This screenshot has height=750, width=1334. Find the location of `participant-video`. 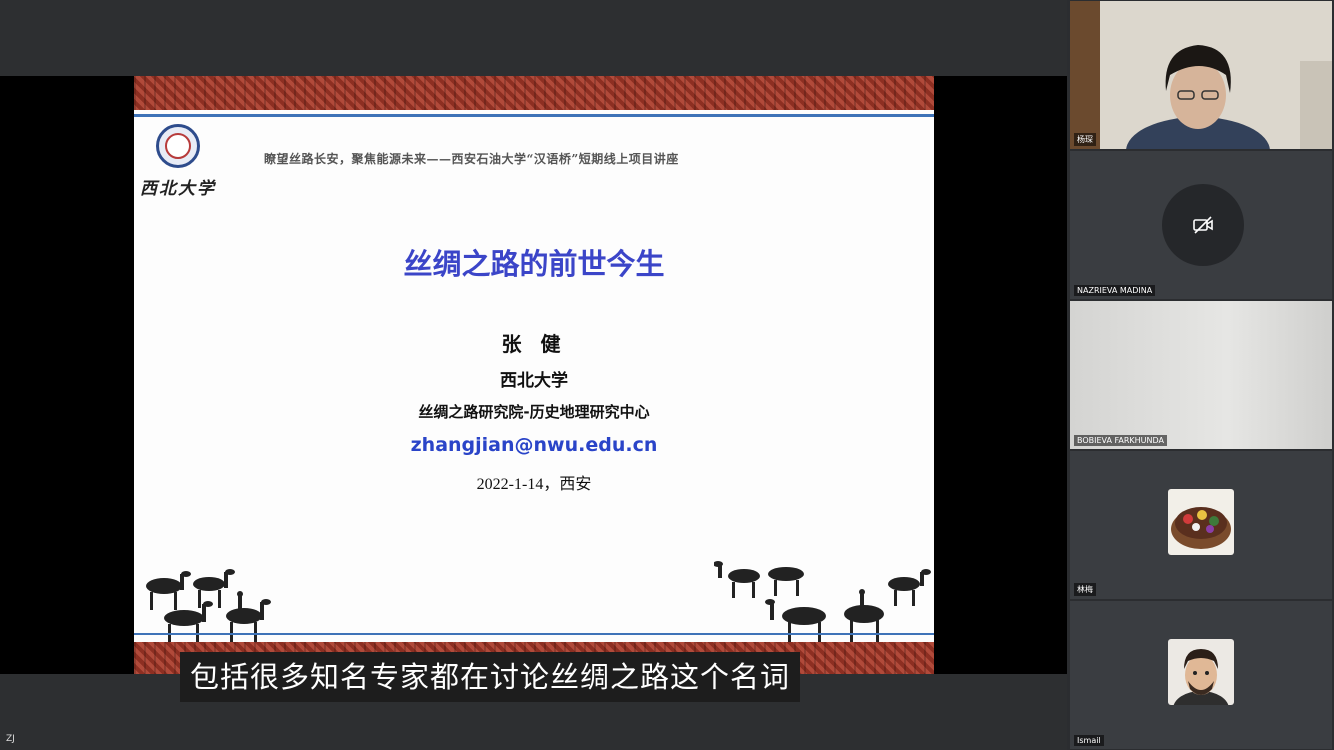

participant-video is located at coordinates (1201, 75).